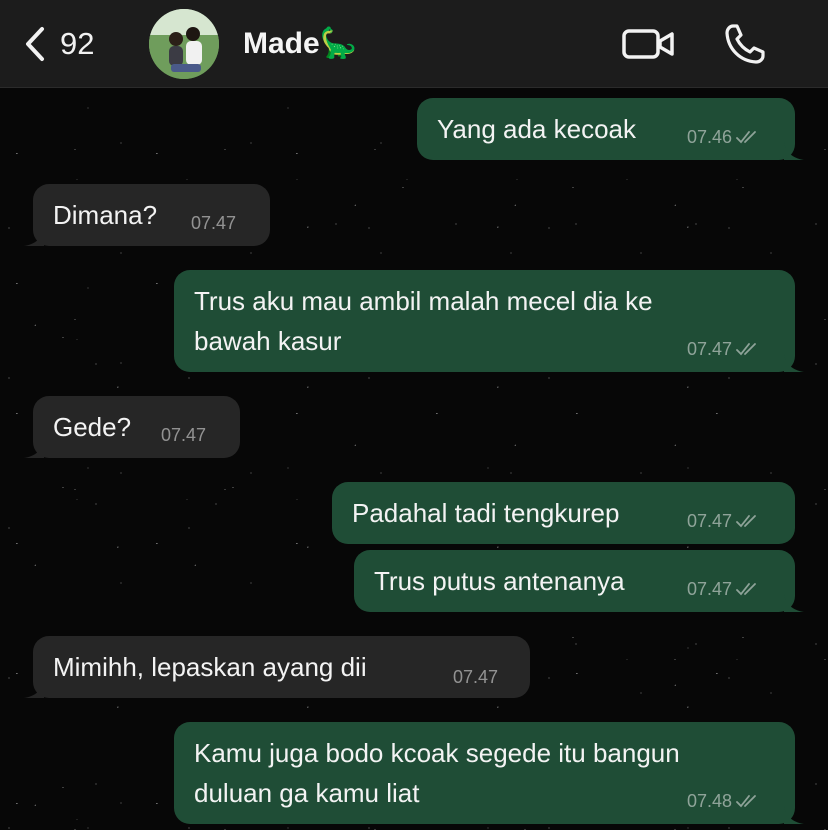 The width and height of the screenshot is (828, 830). I want to click on back-button: 92, so click(59, 44).